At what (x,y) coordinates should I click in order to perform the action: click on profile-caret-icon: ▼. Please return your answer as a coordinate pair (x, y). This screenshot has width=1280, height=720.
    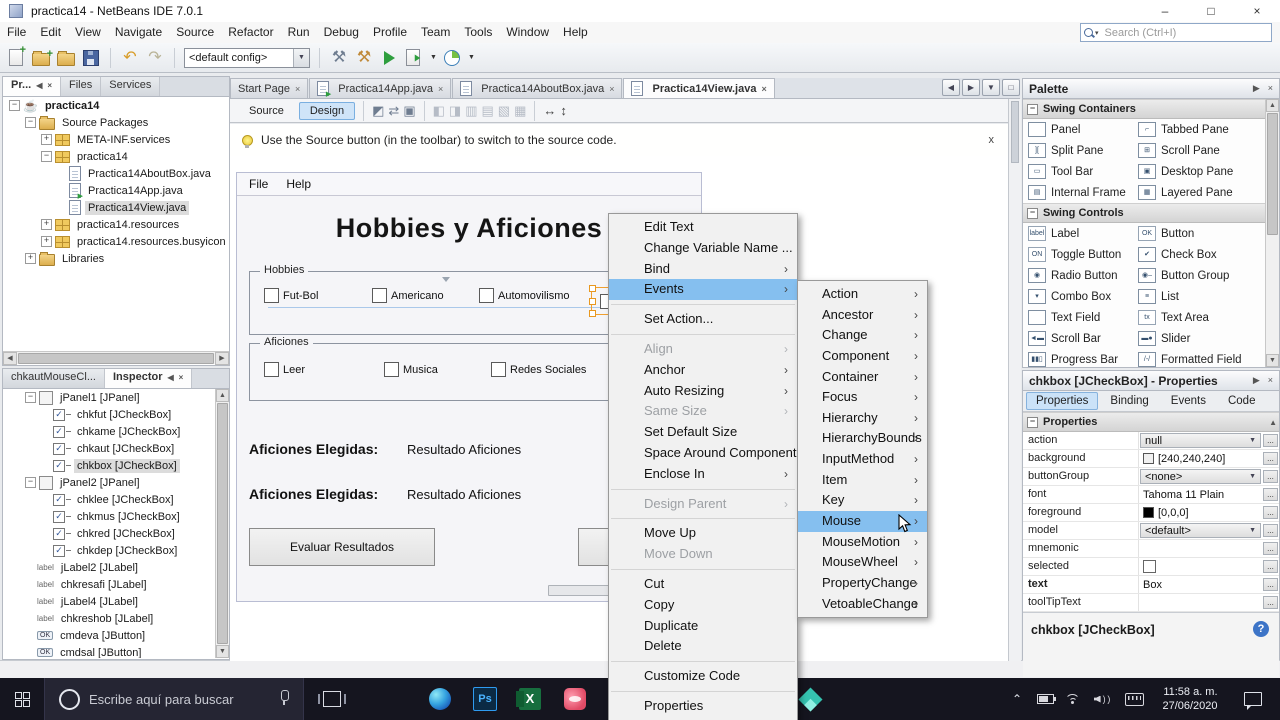
    Looking at the image, I should click on (471, 57).